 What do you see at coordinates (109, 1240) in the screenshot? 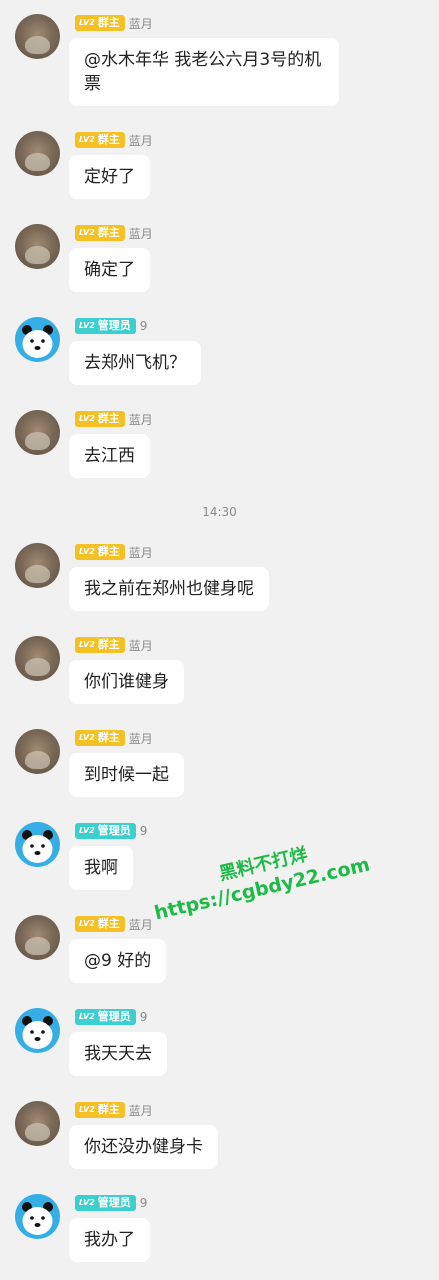
I see `message-bubble: 我办了` at bounding box center [109, 1240].